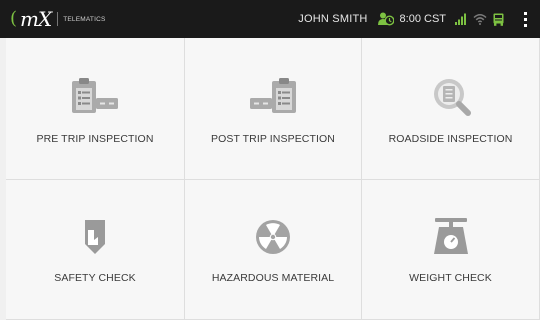  What do you see at coordinates (273, 95) in the screenshot?
I see `post-trip-inspection-icon` at bounding box center [273, 95].